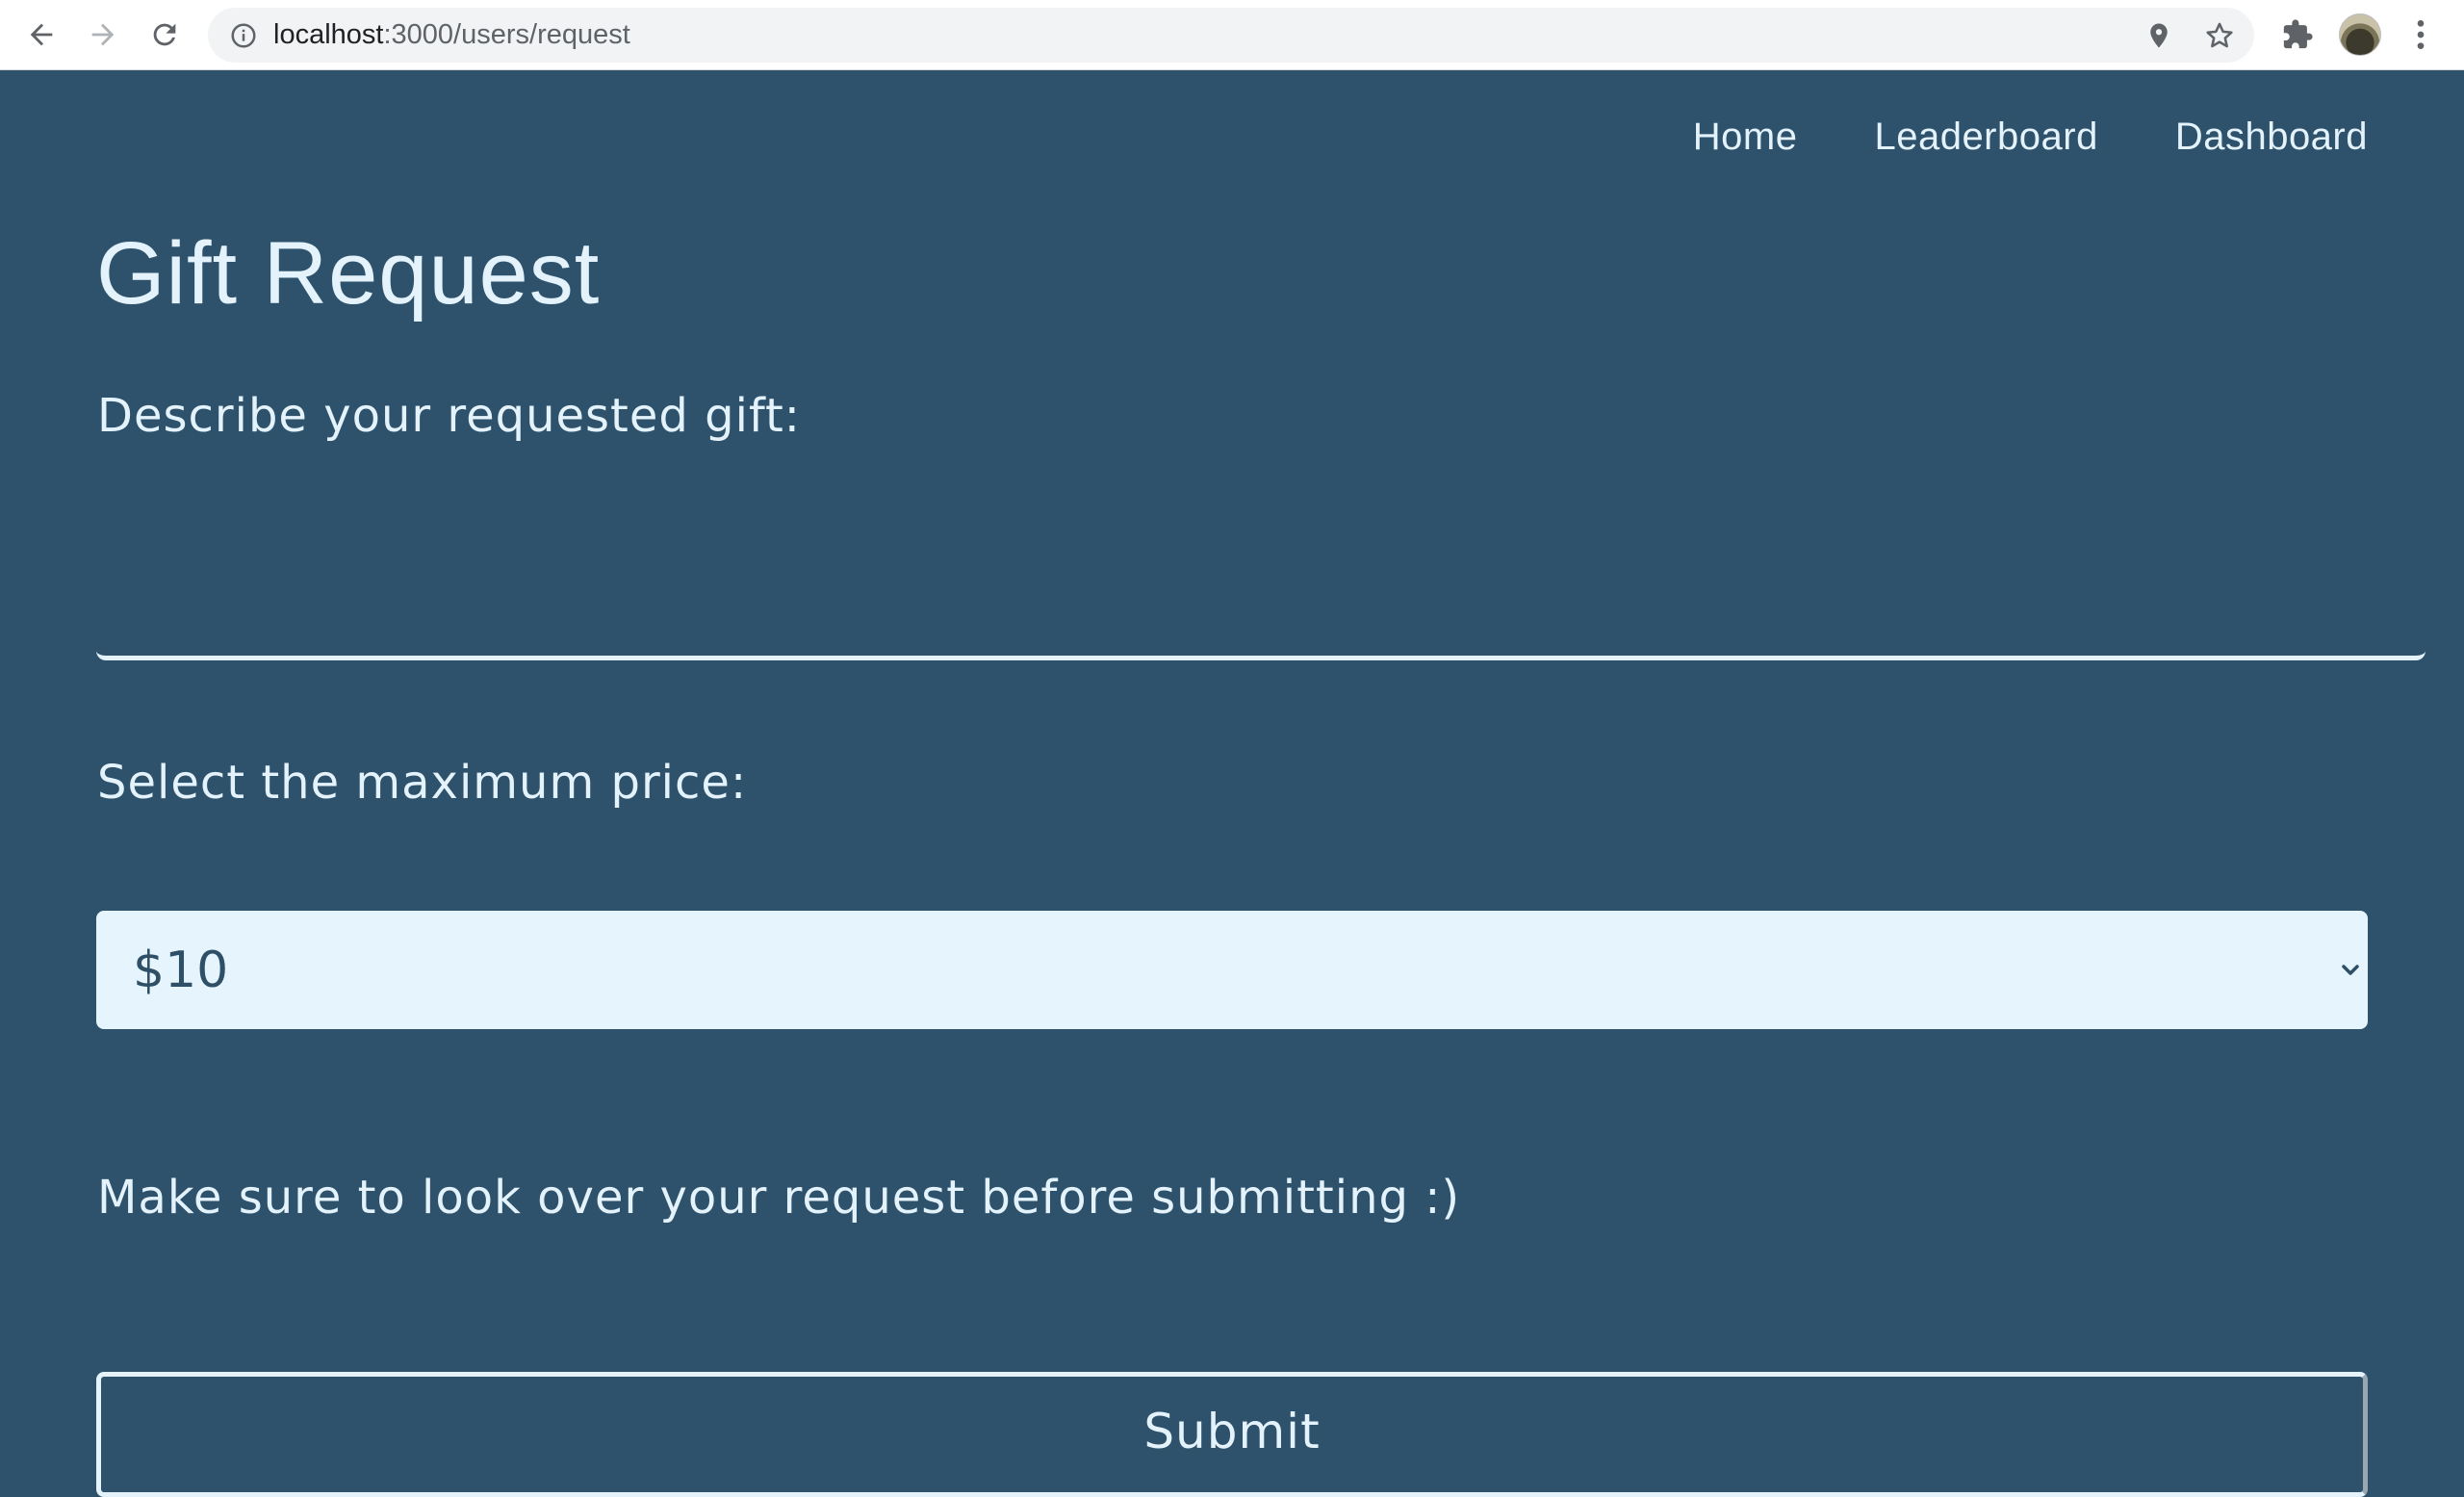 Image resolution: width=2464 pixels, height=1497 pixels. What do you see at coordinates (2271, 137) in the screenshot?
I see `nav-dashboard-link: Dashboard` at bounding box center [2271, 137].